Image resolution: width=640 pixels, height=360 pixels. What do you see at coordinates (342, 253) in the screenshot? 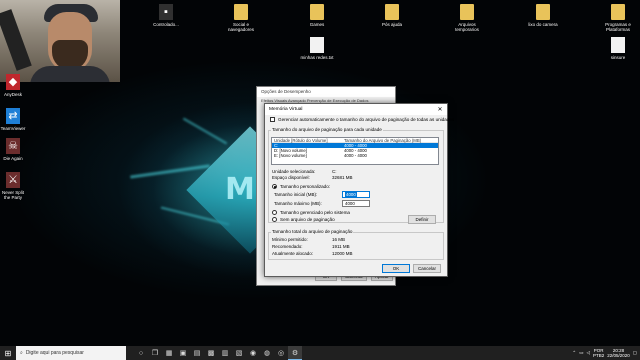
I see `current-allocated-value: 12000 MB` at bounding box center [342, 253].